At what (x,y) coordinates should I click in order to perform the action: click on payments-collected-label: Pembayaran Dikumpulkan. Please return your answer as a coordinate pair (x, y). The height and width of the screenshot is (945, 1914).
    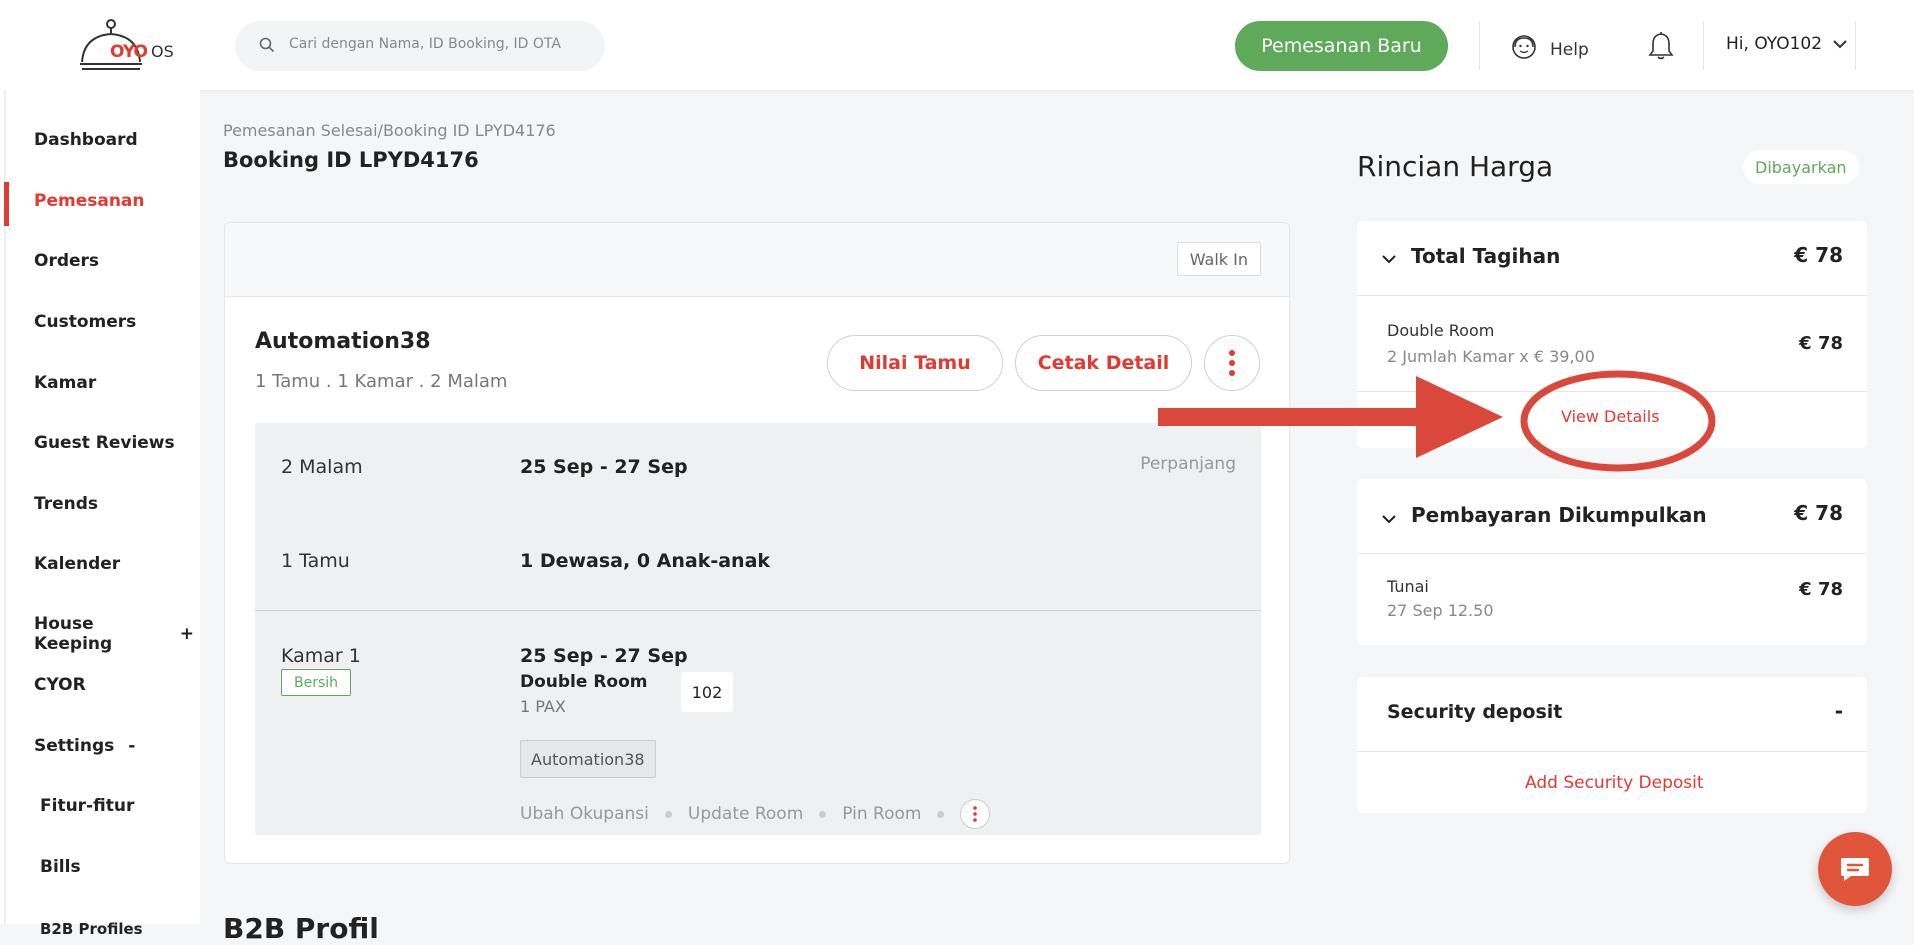
    Looking at the image, I should click on (1559, 515).